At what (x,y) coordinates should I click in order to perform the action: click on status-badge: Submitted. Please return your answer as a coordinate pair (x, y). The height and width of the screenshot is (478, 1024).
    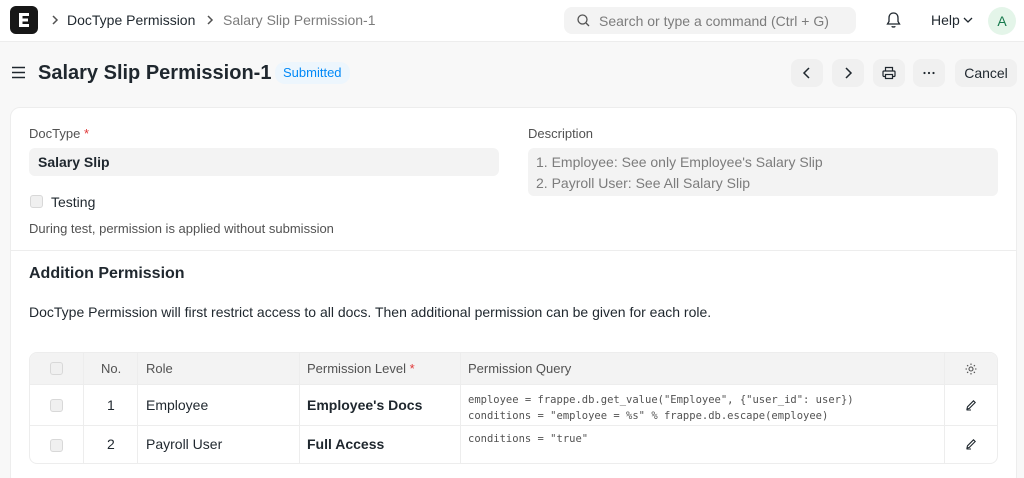
    Looking at the image, I should click on (312, 73).